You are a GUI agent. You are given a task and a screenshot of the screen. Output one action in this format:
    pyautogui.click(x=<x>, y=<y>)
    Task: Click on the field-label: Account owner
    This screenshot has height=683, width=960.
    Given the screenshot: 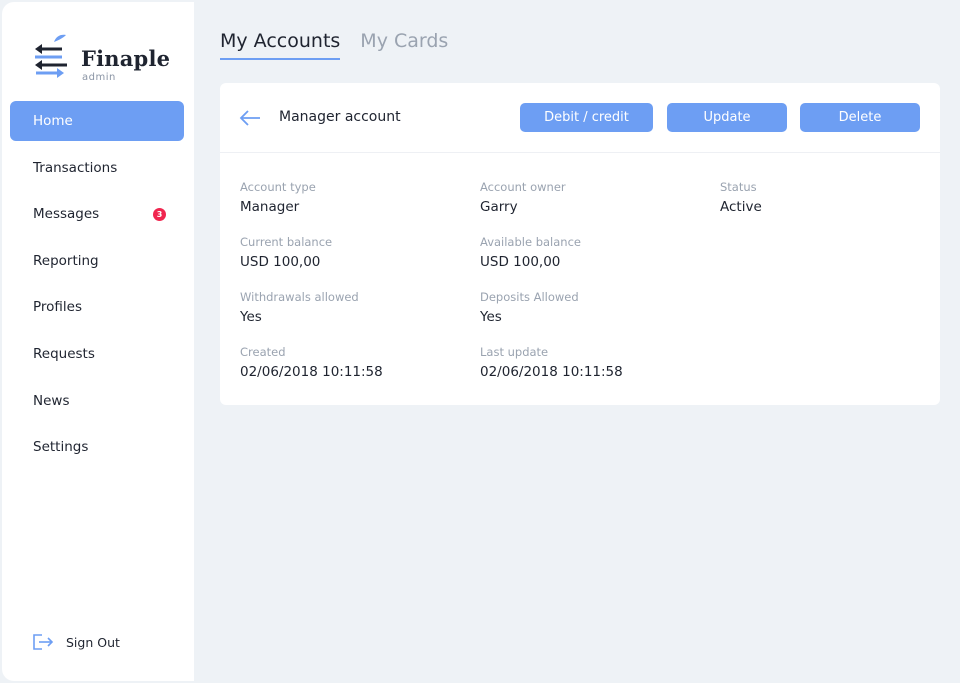 What is the action you would take?
    pyautogui.click(x=523, y=187)
    